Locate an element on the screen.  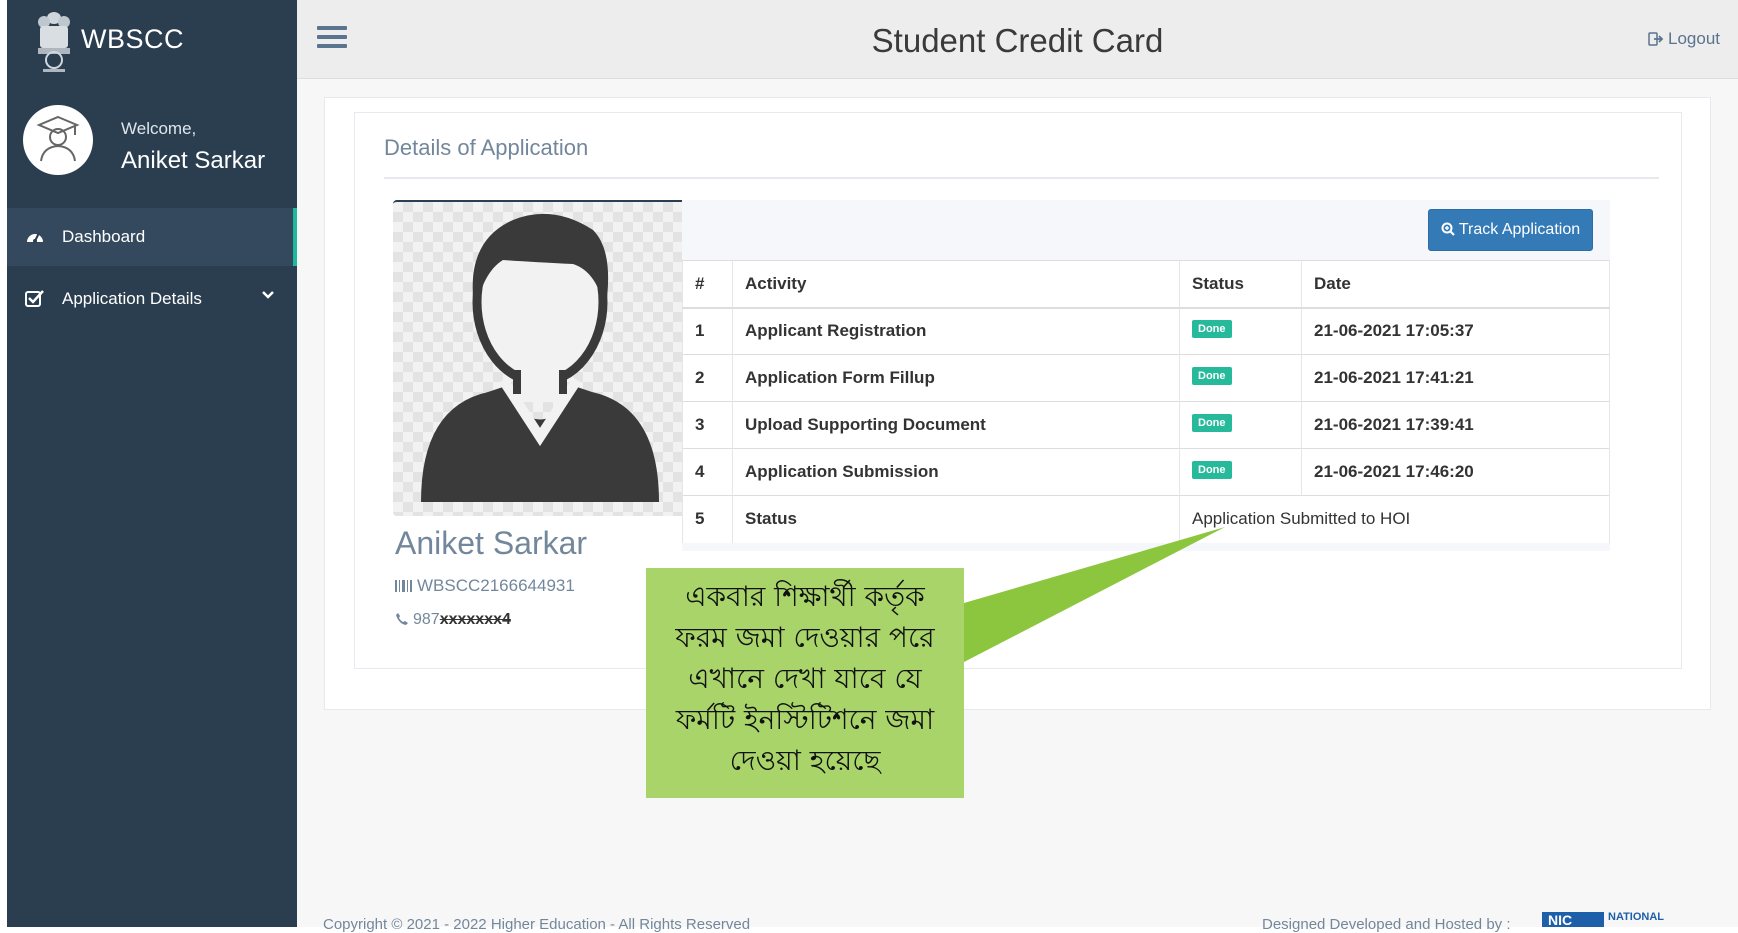
student-id: WBSCC2166644931 is located at coordinates (485, 586).